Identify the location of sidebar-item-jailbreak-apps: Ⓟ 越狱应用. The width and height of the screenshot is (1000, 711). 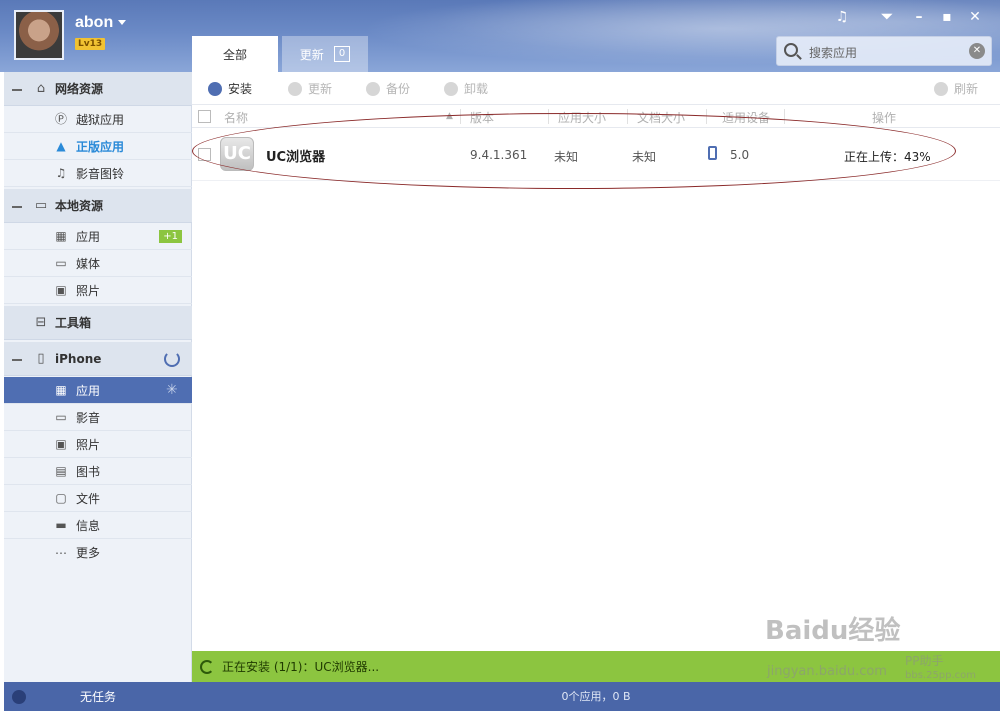
(98, 119).